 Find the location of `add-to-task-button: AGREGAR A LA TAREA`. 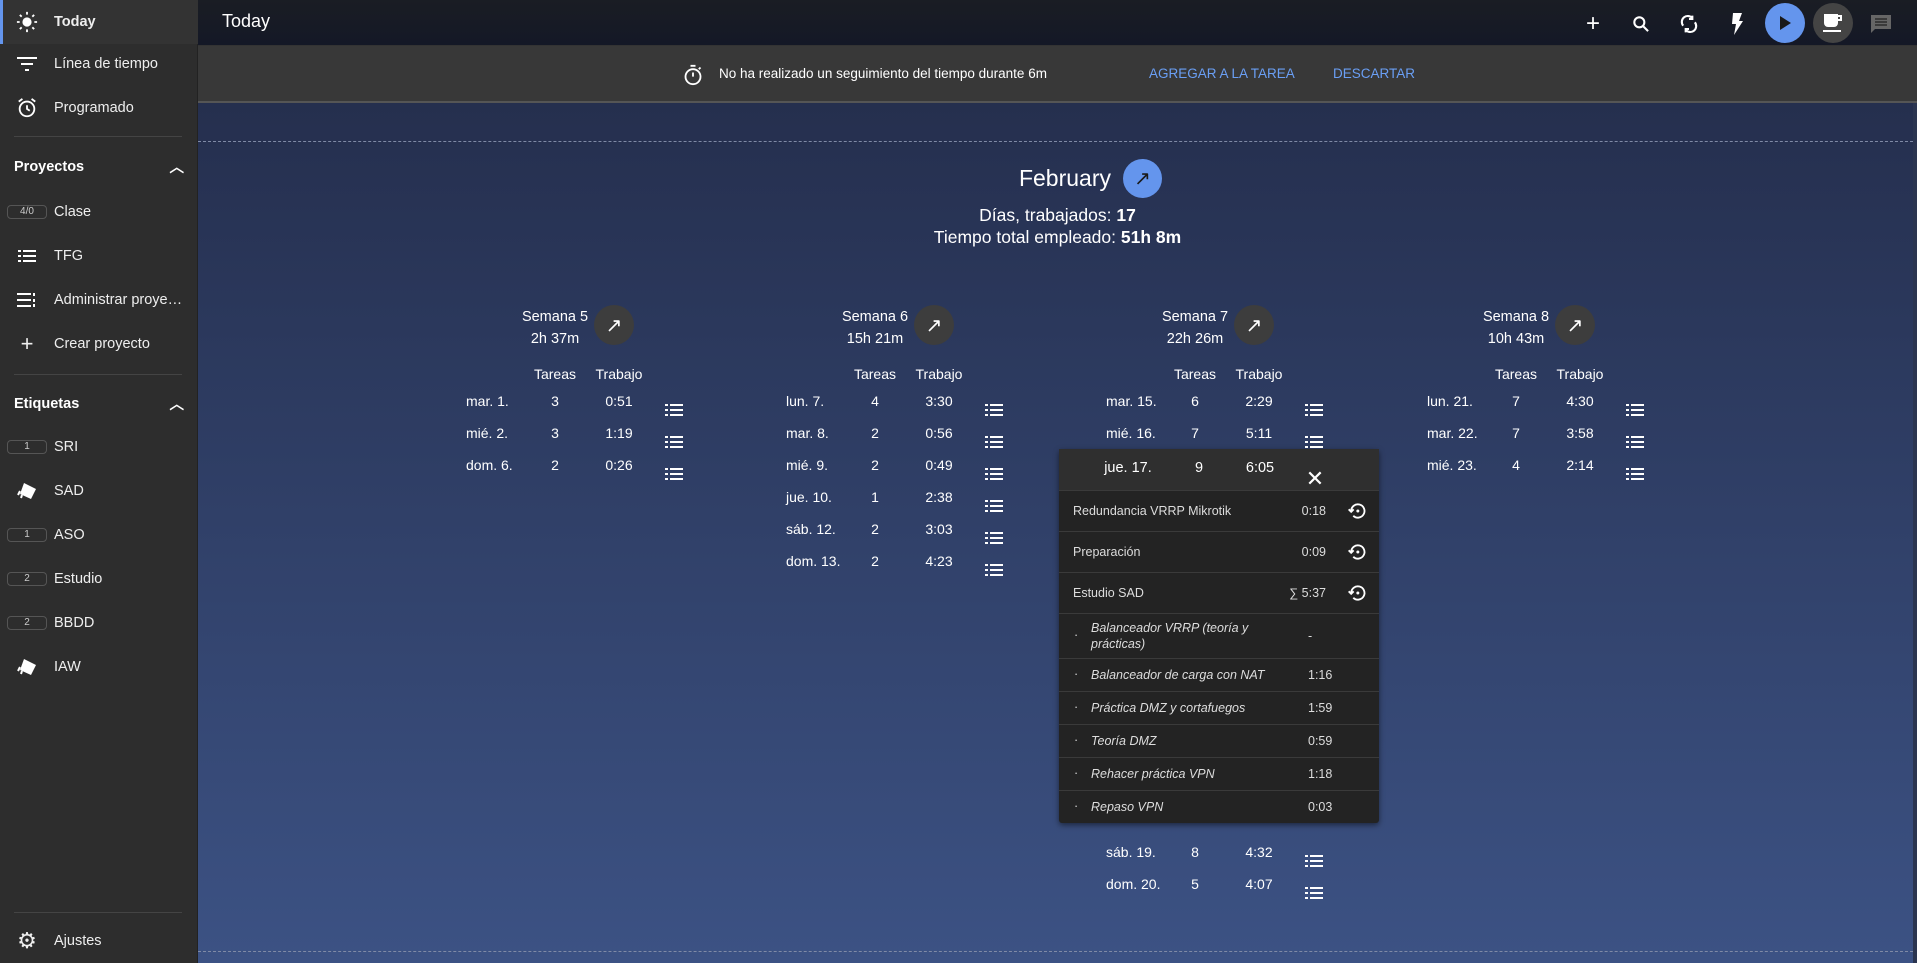

add-to-task-button: AGREGAR A LA TAREA is located at coordinates (1222, 73).